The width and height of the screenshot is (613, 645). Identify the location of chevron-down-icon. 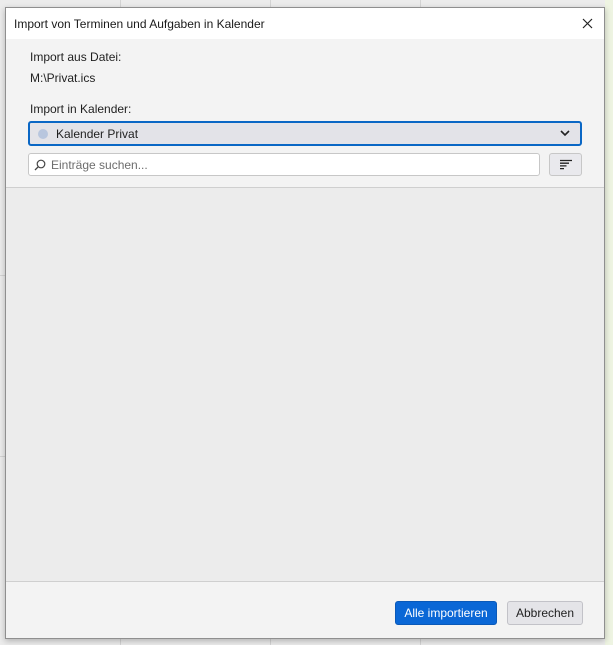
(565, 133).